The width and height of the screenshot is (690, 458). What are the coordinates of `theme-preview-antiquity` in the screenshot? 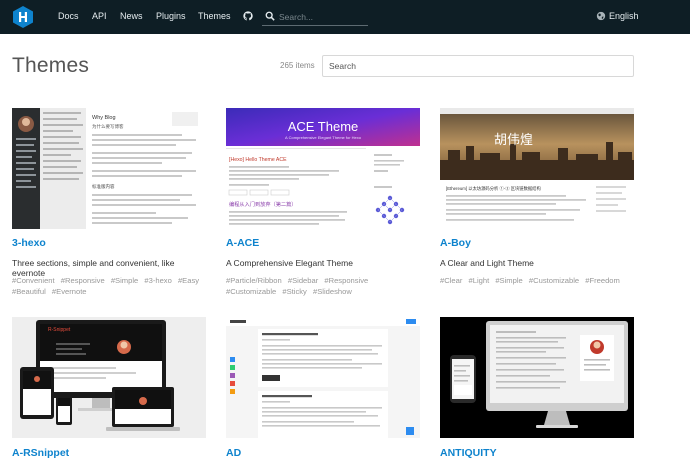 It's located at (537, 377).